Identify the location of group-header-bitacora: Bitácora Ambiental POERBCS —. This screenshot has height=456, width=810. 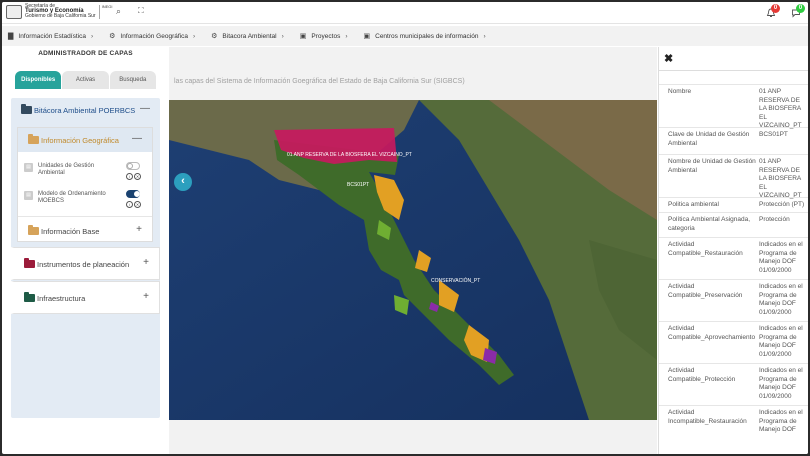
(85, 110).